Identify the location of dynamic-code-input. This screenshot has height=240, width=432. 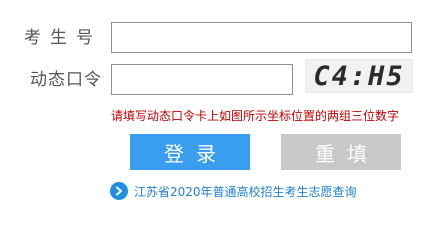
(202, 79).